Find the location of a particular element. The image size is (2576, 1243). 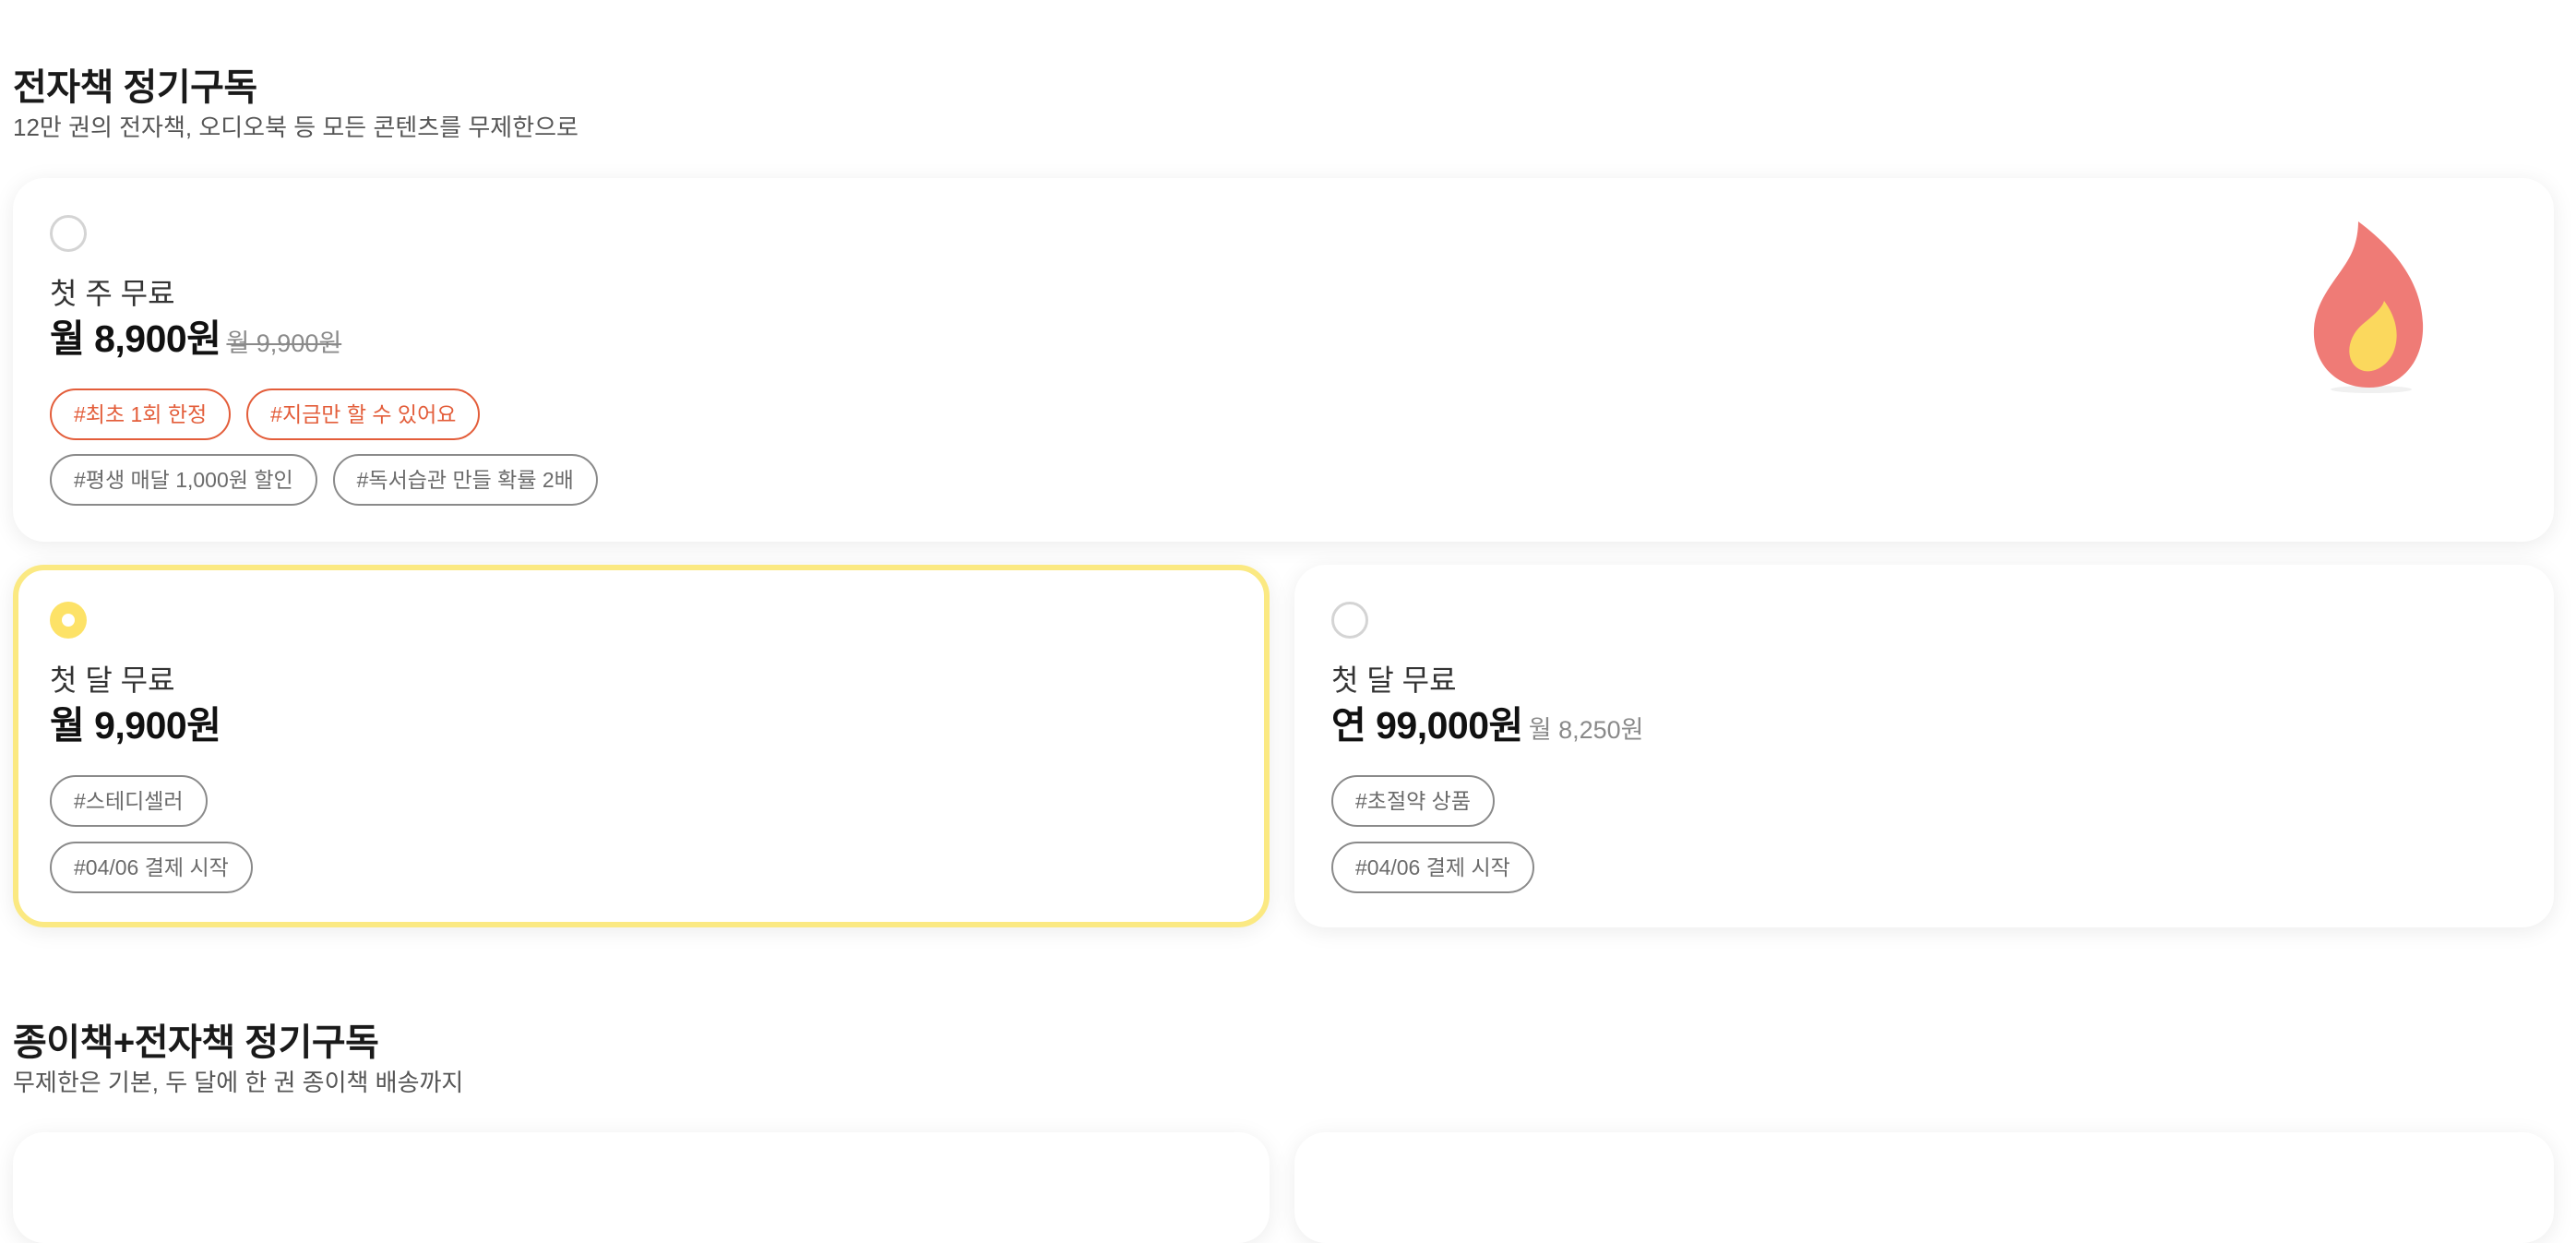

plan-highlight-tags: #최초 1회 한정 #지금만 할 수 있어요 is located at coordinates (265, 414).